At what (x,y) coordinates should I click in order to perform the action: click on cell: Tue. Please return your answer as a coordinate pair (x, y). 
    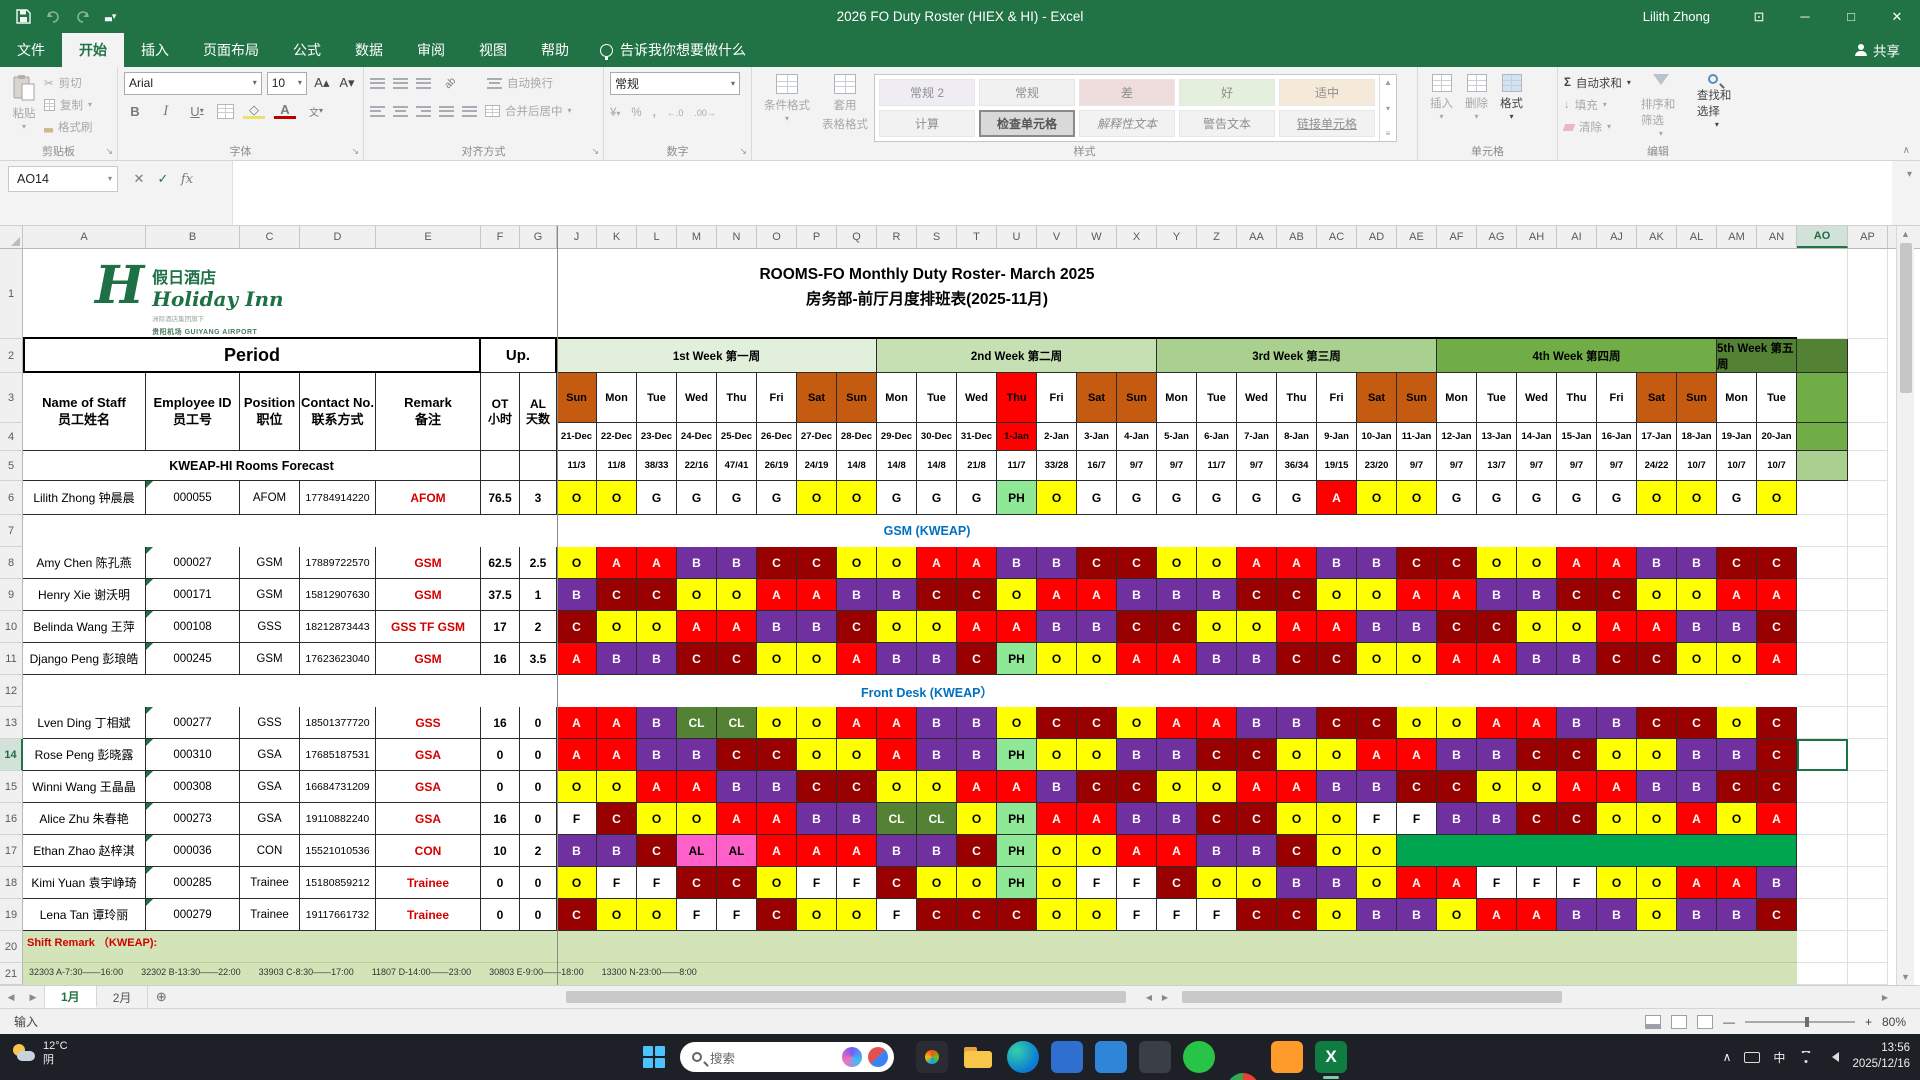
    Looking at the image, I should click on (937, 398).